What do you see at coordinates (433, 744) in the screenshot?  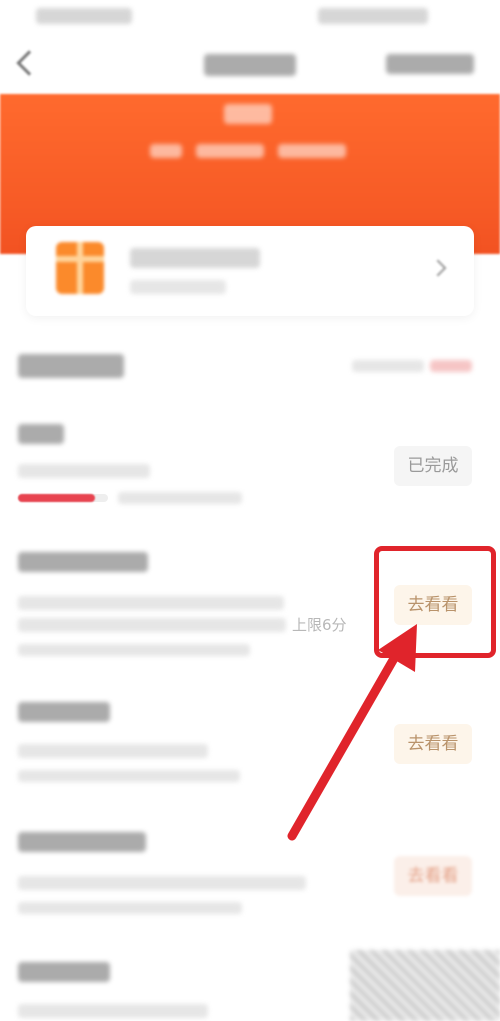 I see `task-3-button: 去看看` at bounding box center [433, 744].